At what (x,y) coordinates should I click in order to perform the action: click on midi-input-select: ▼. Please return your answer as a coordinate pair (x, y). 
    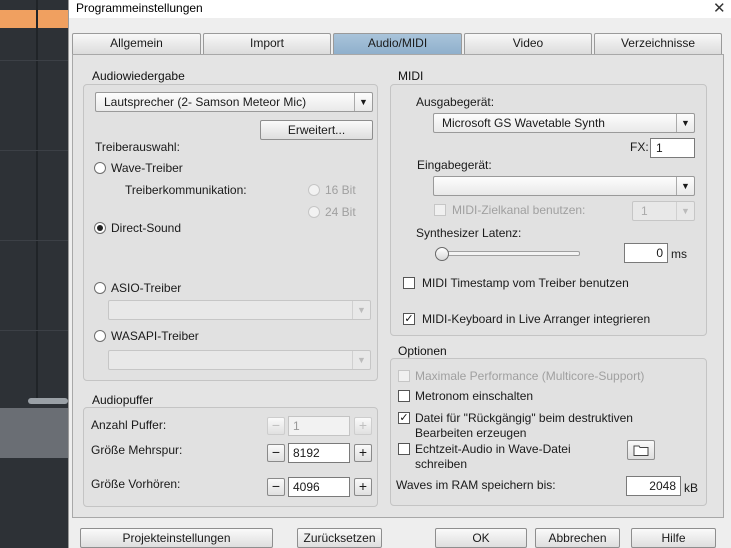
    Looking at the image, I should click on (564, 186).